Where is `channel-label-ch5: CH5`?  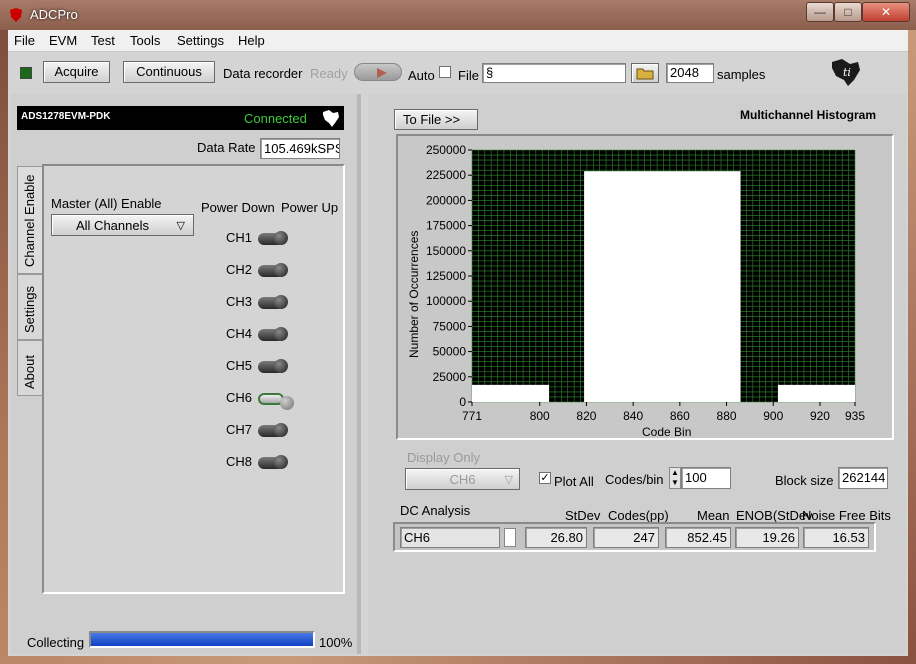
channel-label-ch5: CH5 is located at coordinates (239, 365).